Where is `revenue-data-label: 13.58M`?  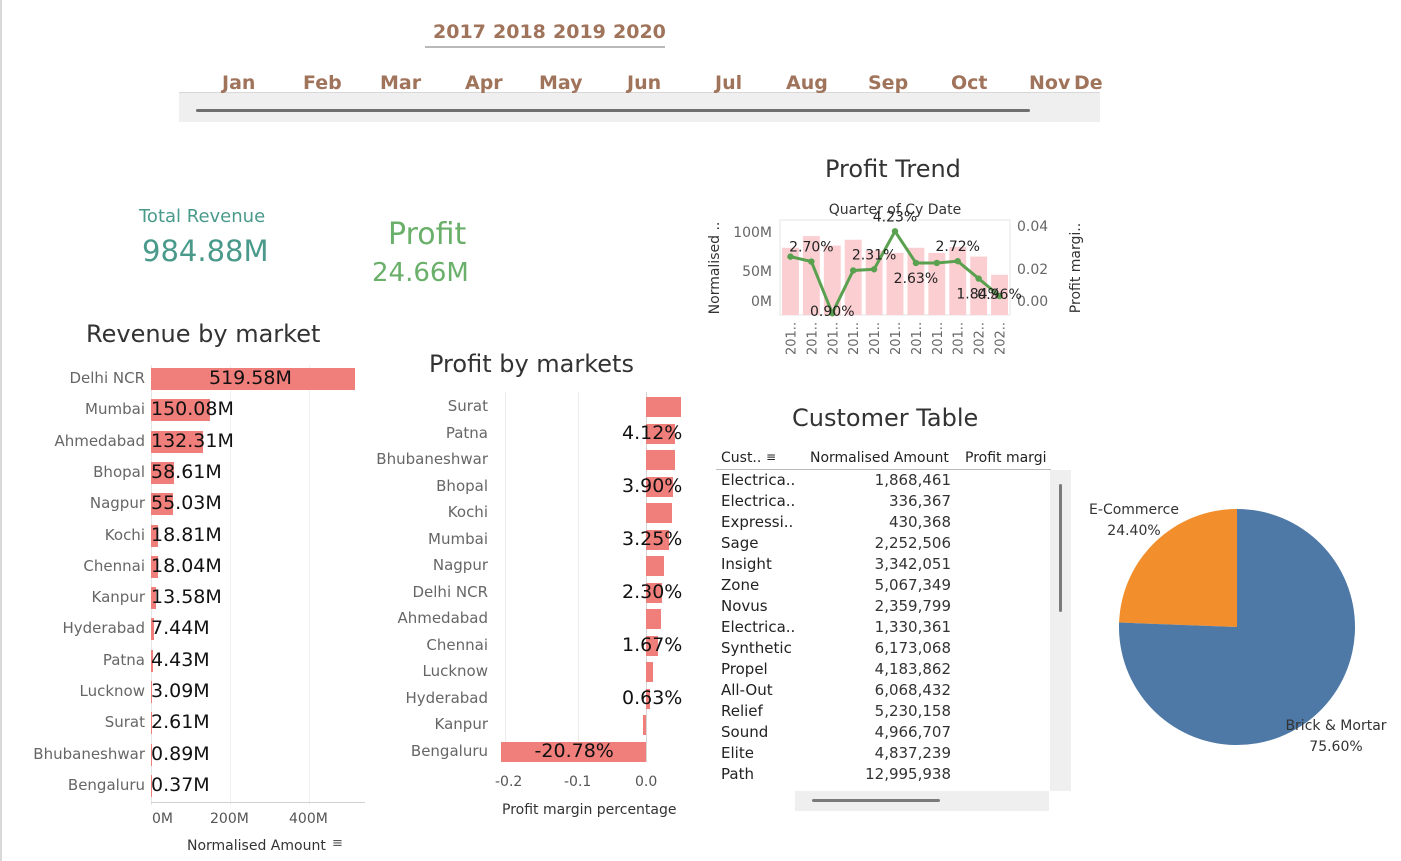
revenue-data-label: 13.58M is located at coordinates (186, 597).